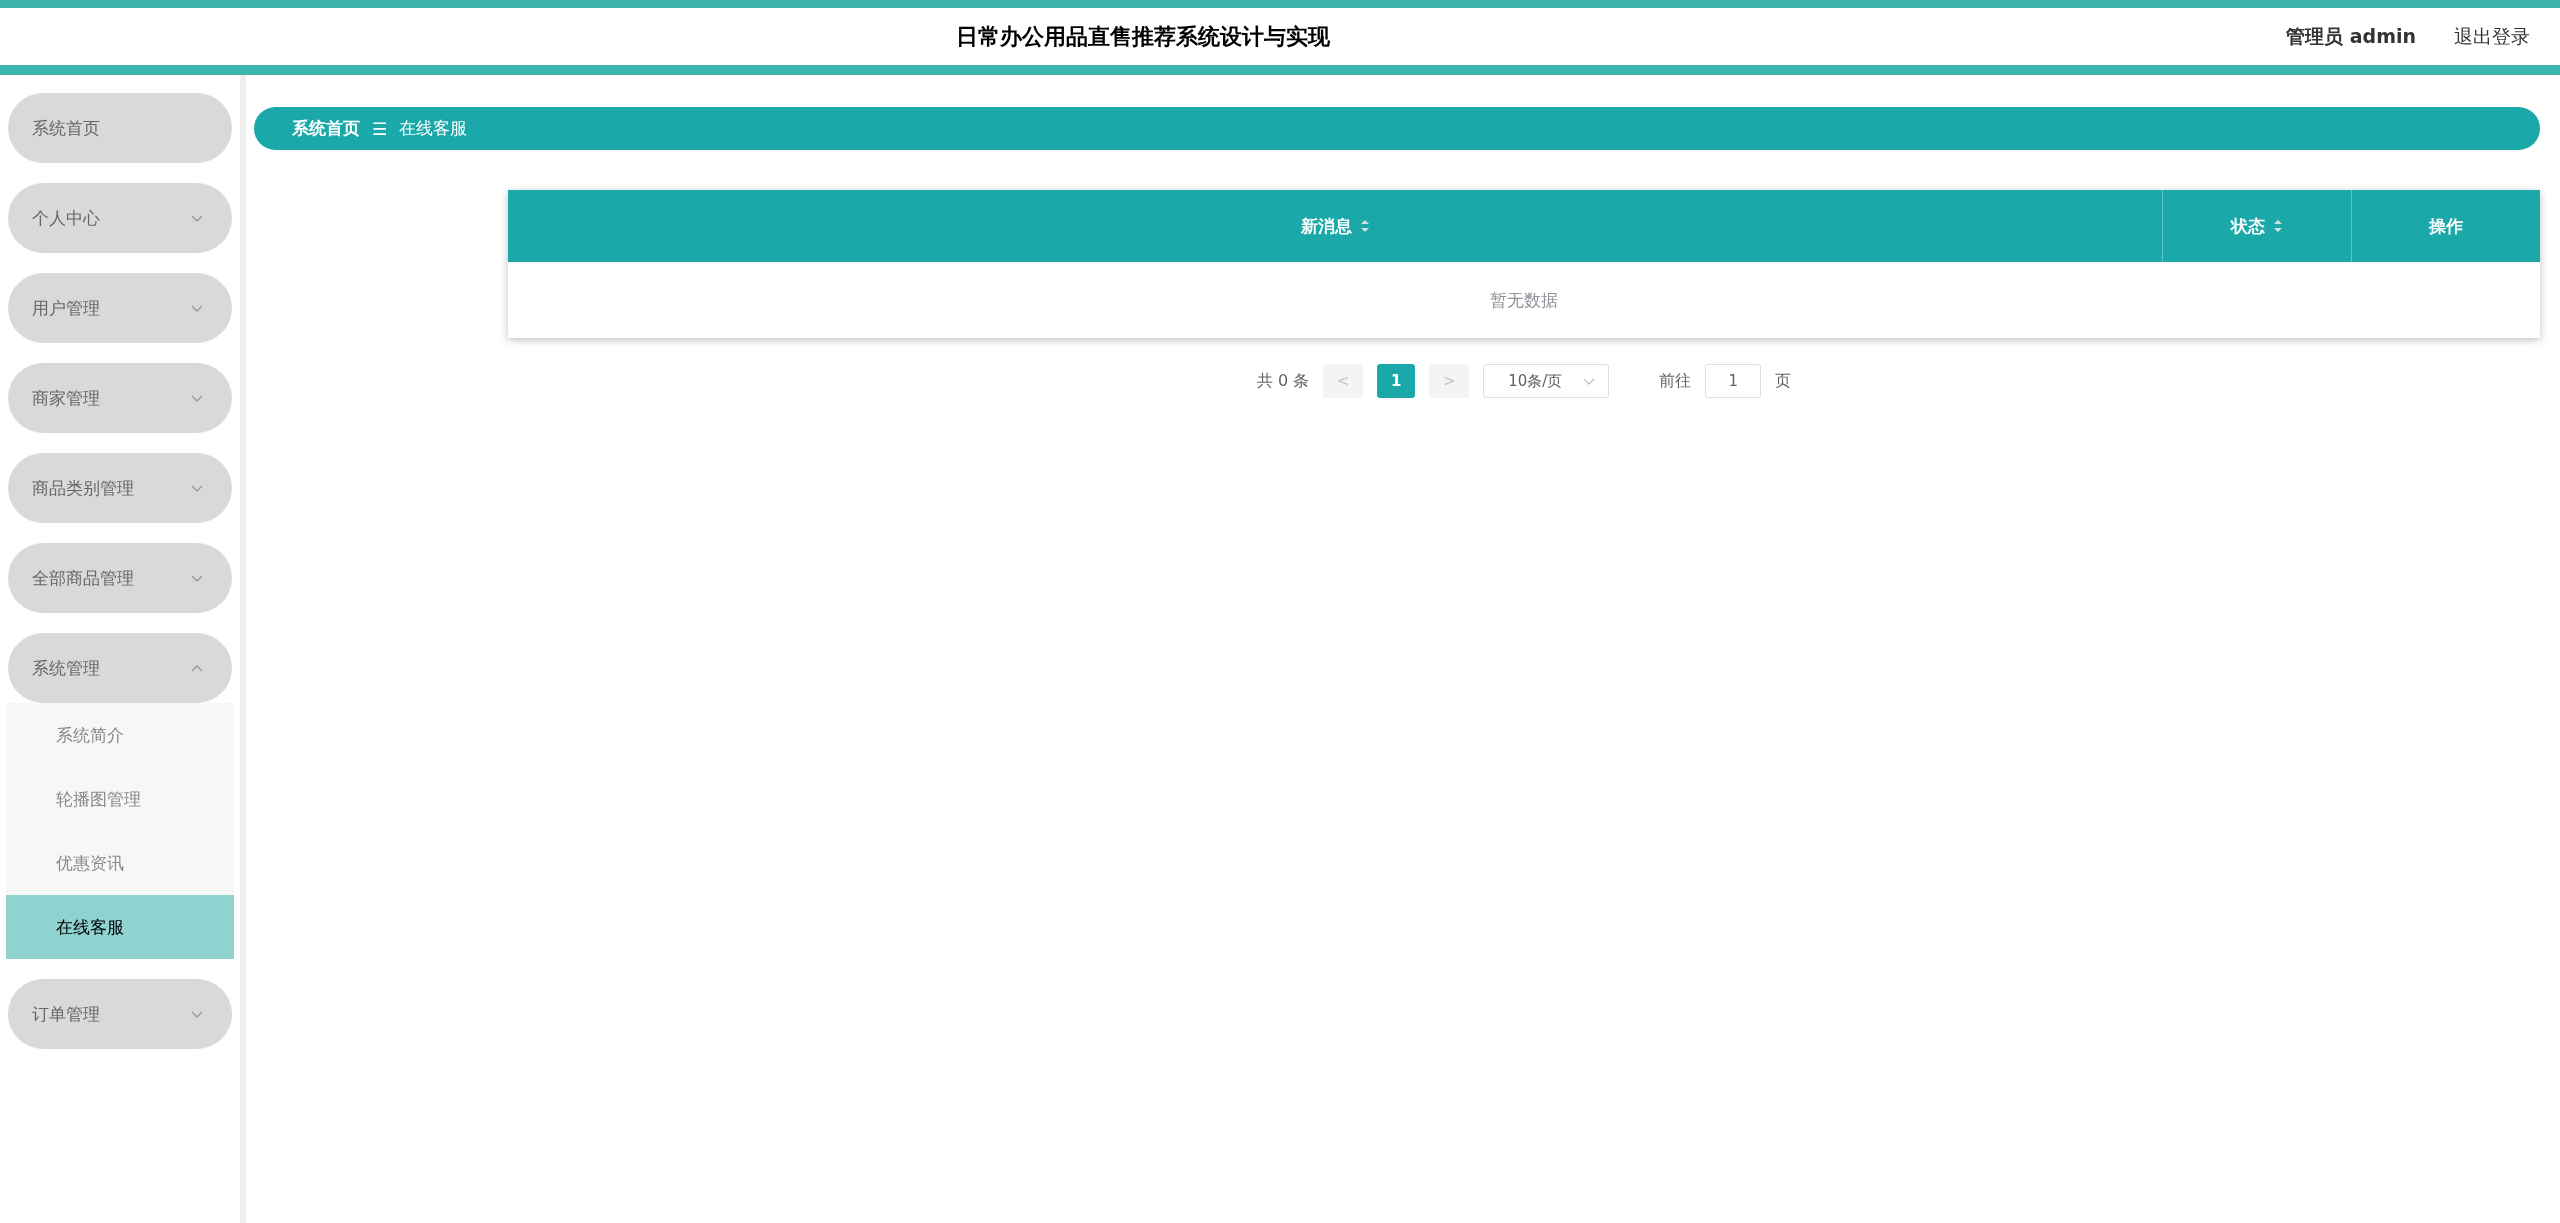  I want to click on menu-item: 个人中心, so click(120, 218).